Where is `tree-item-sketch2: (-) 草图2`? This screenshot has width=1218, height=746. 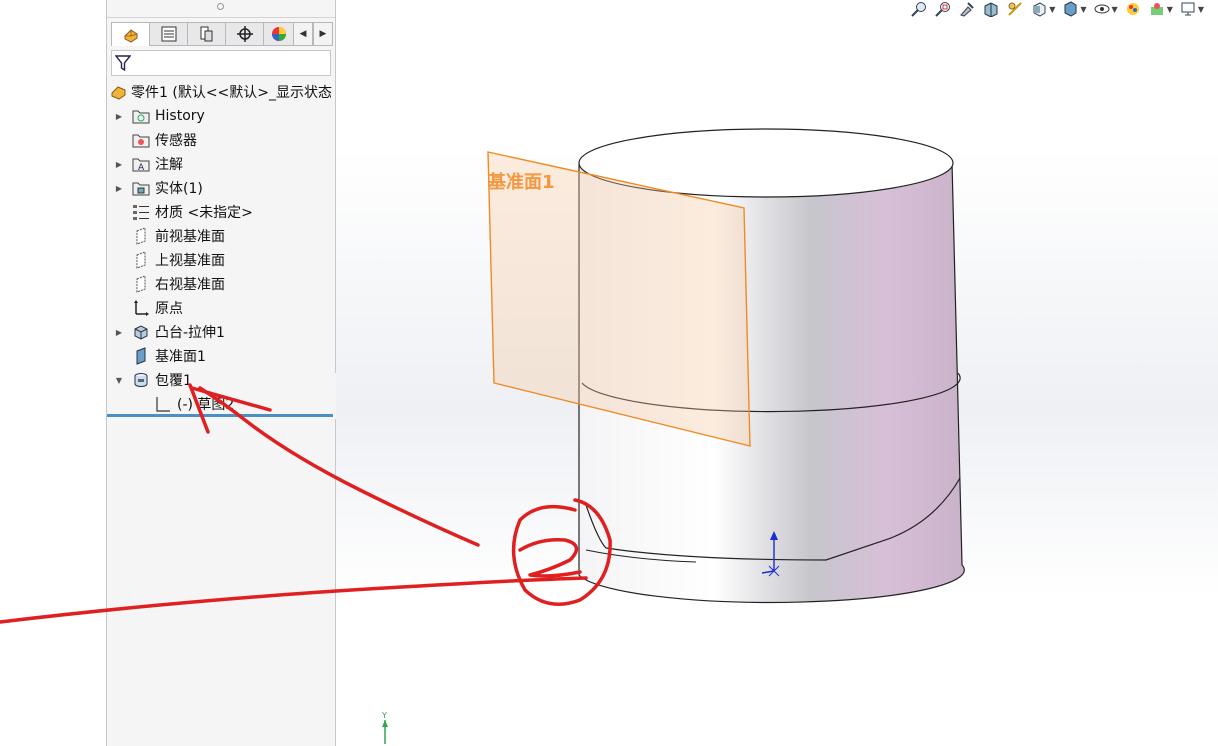
tree-item-sketch2: (-) 草图2 is located at coordinates (221, 404).